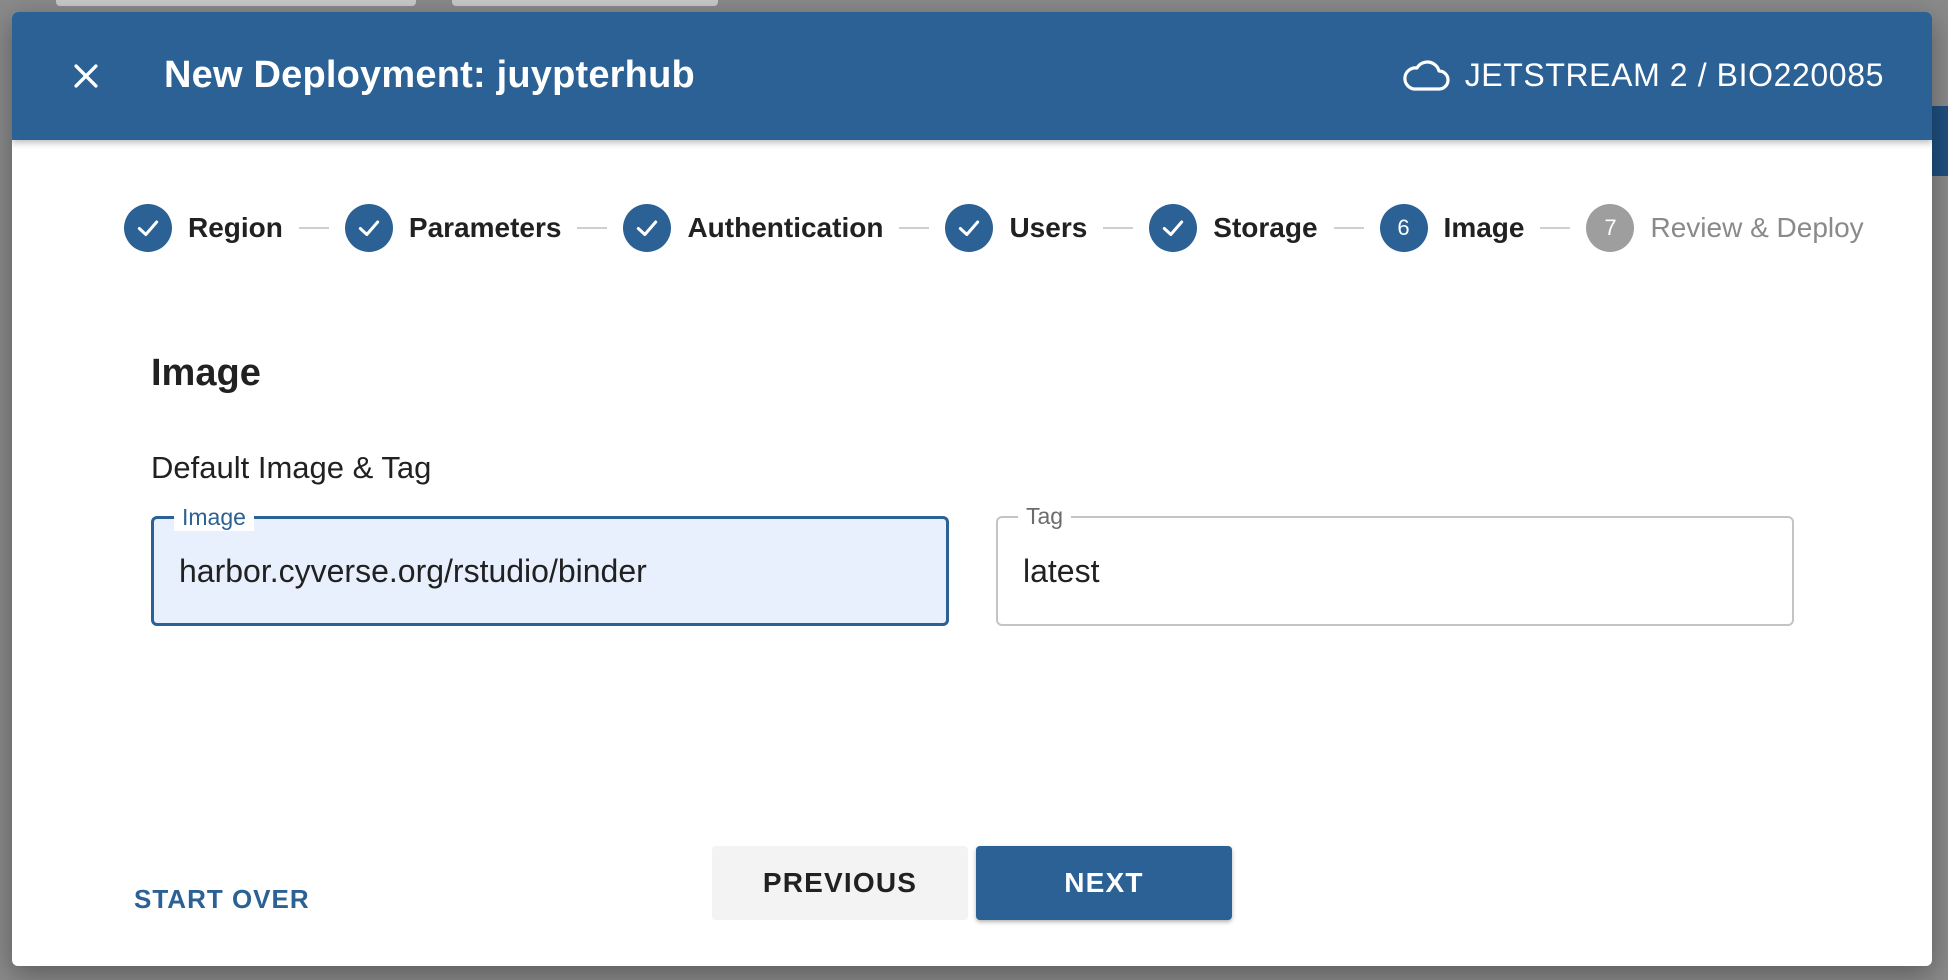  I want to click on image-tag-subheading: Default Image & Tag, so click(291, 467).